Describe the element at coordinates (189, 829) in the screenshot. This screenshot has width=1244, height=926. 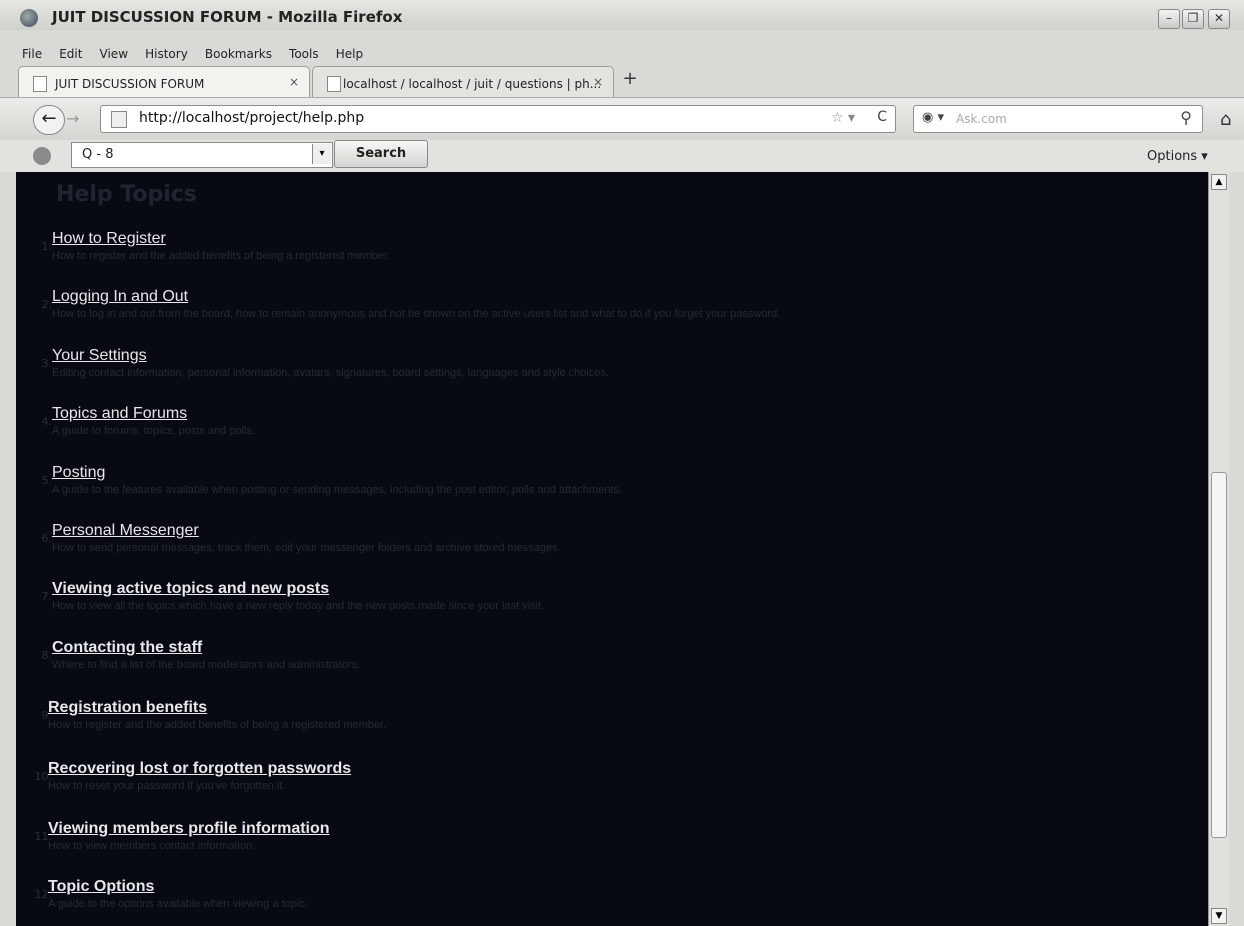
I see `topic-link: Viewing members profile information` at that location.